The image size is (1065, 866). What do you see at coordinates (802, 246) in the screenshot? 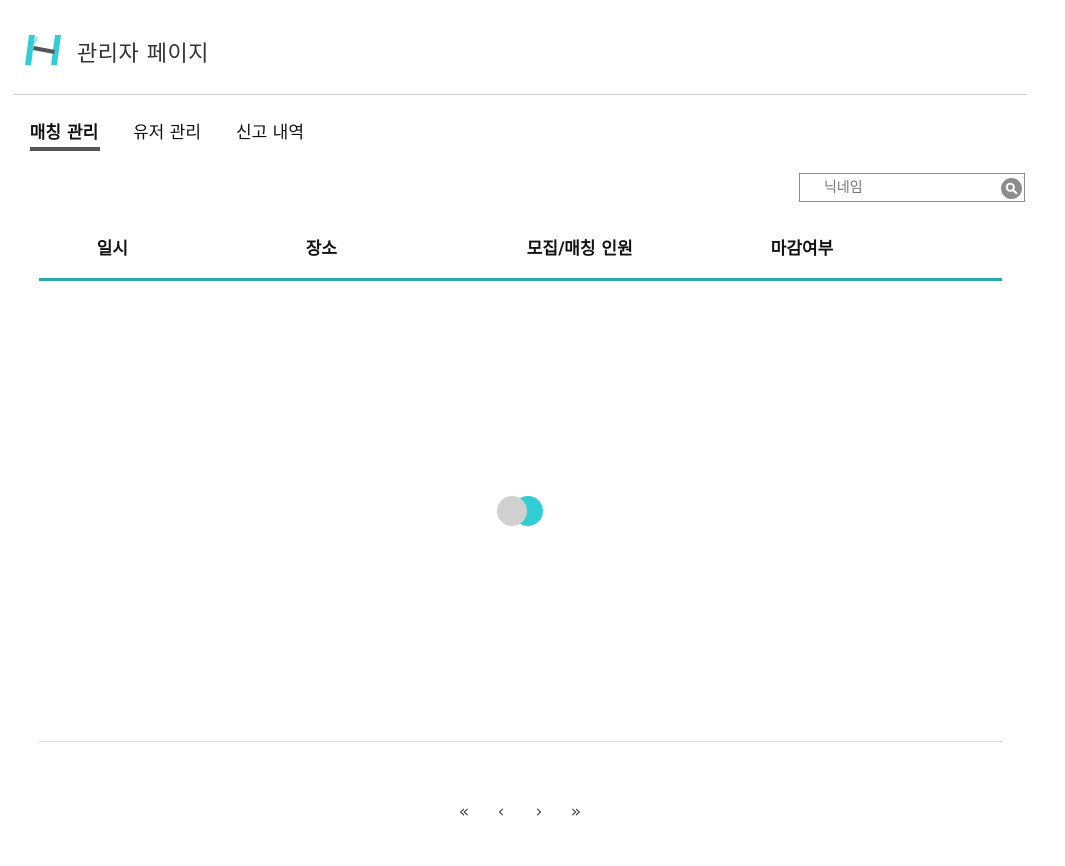
I see `column-header-closed-status: 마감여부` at bounding box center [802, 246].